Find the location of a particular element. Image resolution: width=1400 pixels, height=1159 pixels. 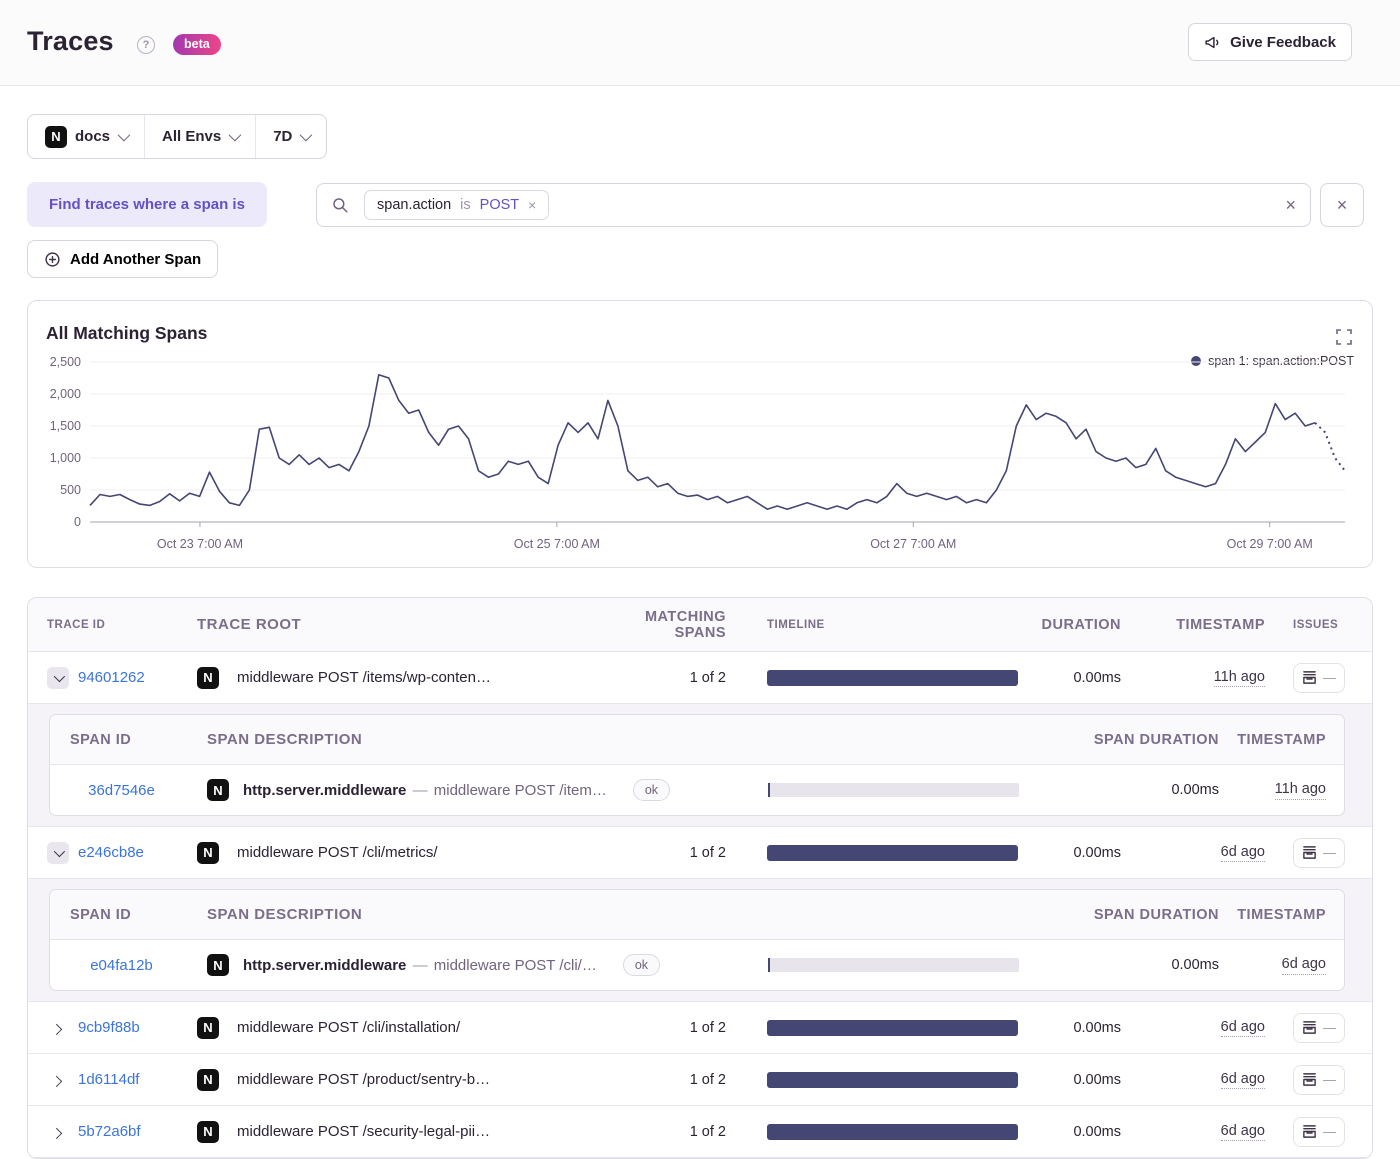

span-search-input: span.action is POST × × is located at coordinates (813, 205).